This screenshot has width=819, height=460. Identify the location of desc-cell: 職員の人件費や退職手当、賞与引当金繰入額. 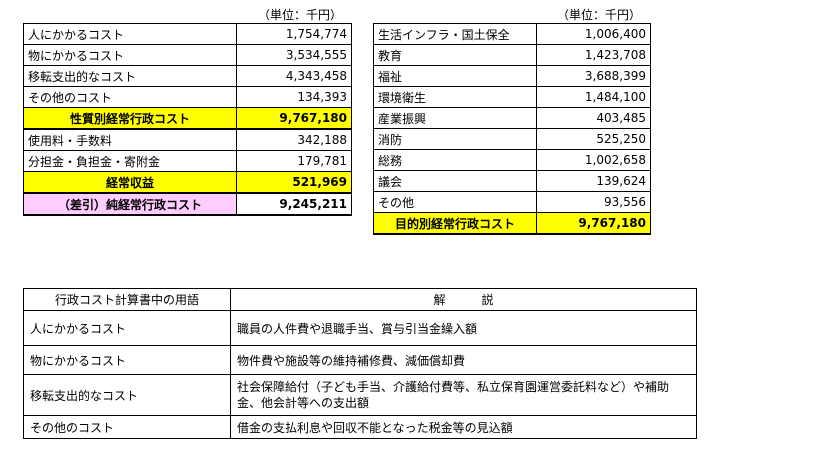
(463, 328).